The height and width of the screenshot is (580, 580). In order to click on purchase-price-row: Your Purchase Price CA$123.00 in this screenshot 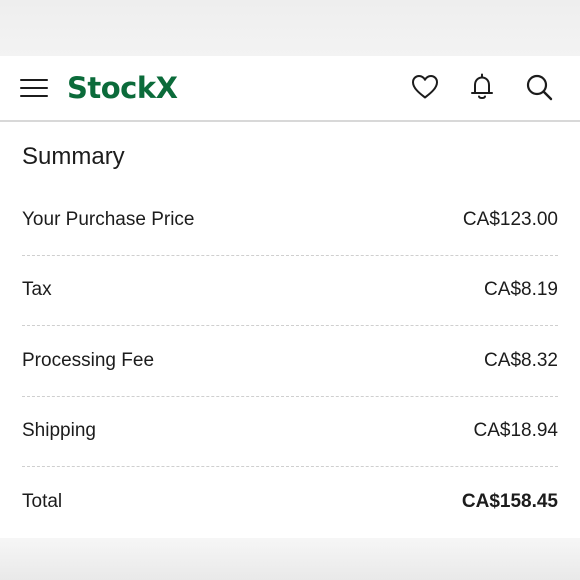, I will do `click(290, 220)`.